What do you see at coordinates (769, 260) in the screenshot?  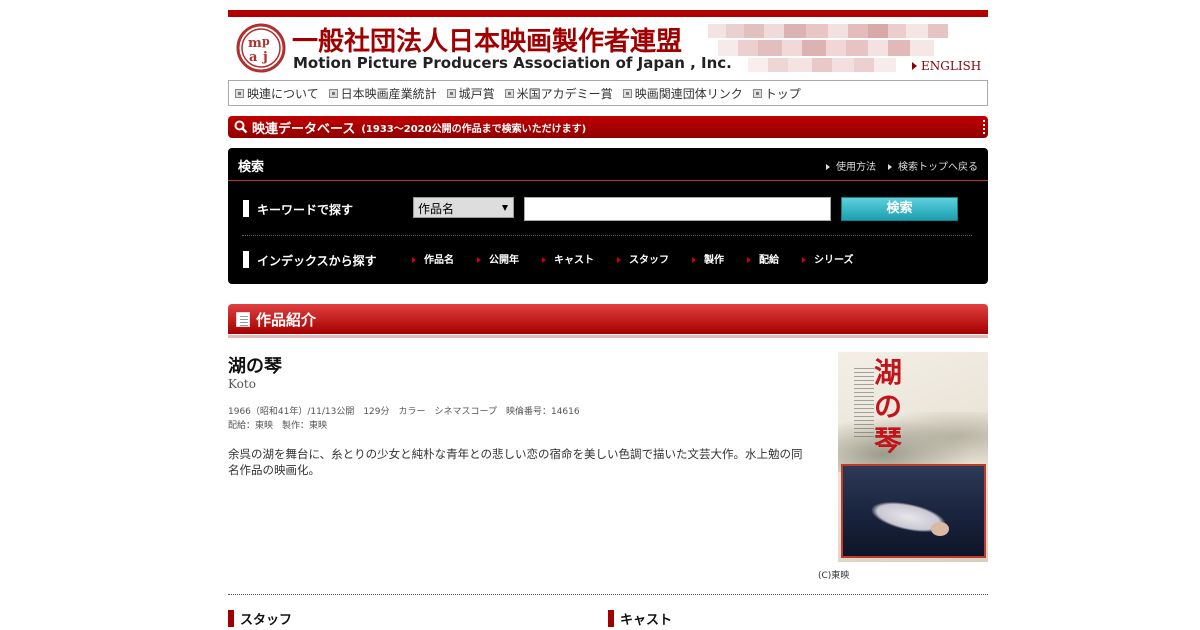 I see `index-link-label: 配給` at bounding box center [769, 260].